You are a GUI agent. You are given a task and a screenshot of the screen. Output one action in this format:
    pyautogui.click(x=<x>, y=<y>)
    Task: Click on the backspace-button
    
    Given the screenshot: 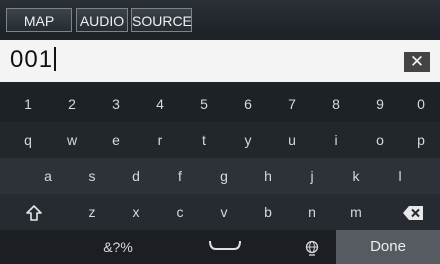 What is the action you would take?
    pyautogui.click(x=413, y=212)
    